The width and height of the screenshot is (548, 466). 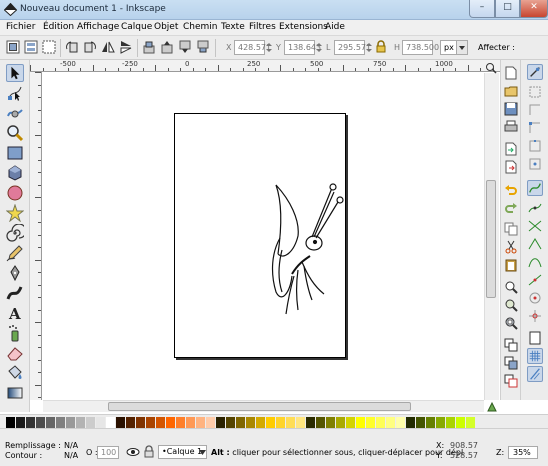 What do you see at coordinates (36, 236) in the screenshot?
I see `vertical-ruler` at bounding box center [36, 236].